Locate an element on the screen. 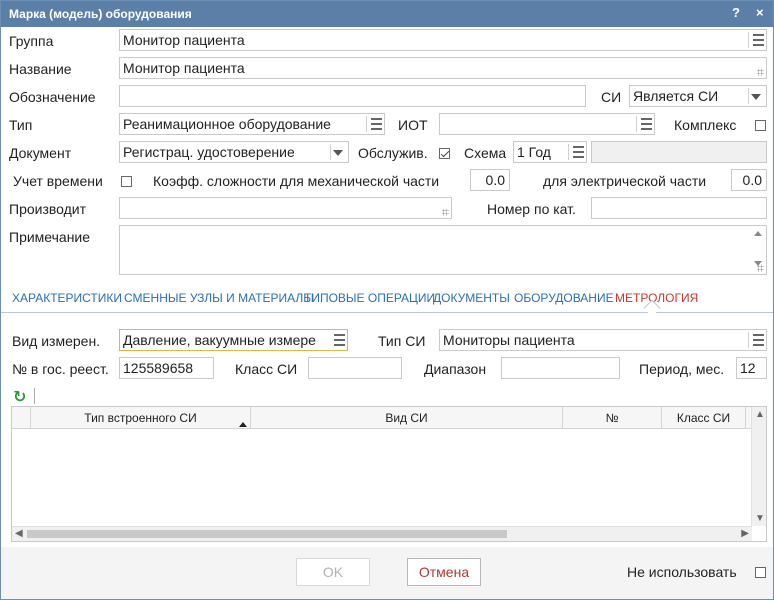 The width and height of the screenshot is (774, 600). title-bar: Марка (модель) оборудования ? × is located at coordinates (387, 14).